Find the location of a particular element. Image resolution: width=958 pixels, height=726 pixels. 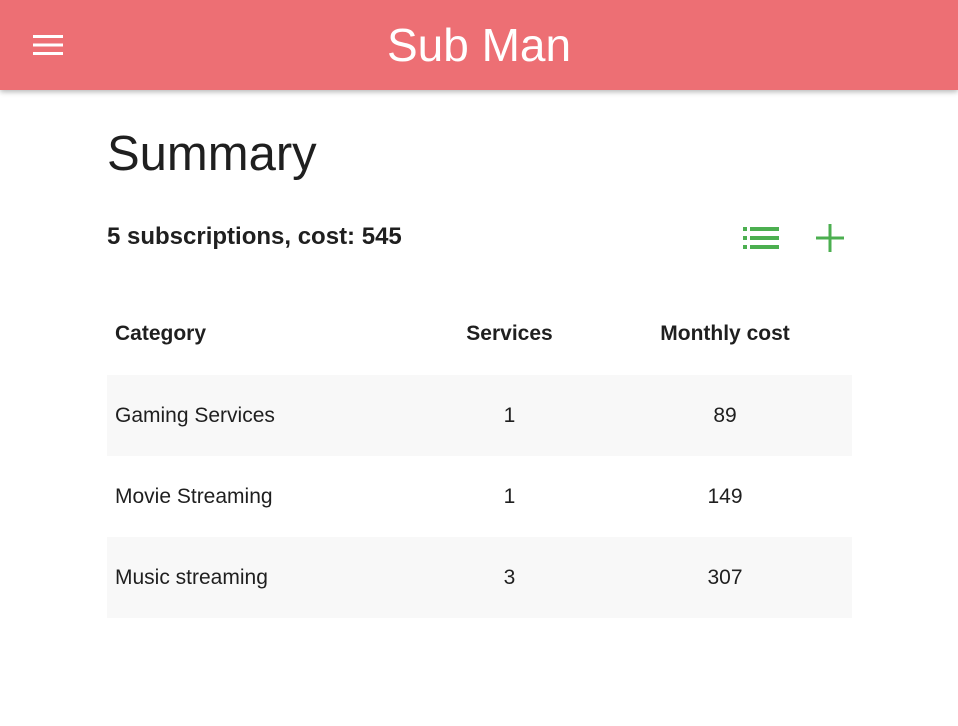

table-row: Movie Streaming 1 149 is located at coordinates (479, 496).